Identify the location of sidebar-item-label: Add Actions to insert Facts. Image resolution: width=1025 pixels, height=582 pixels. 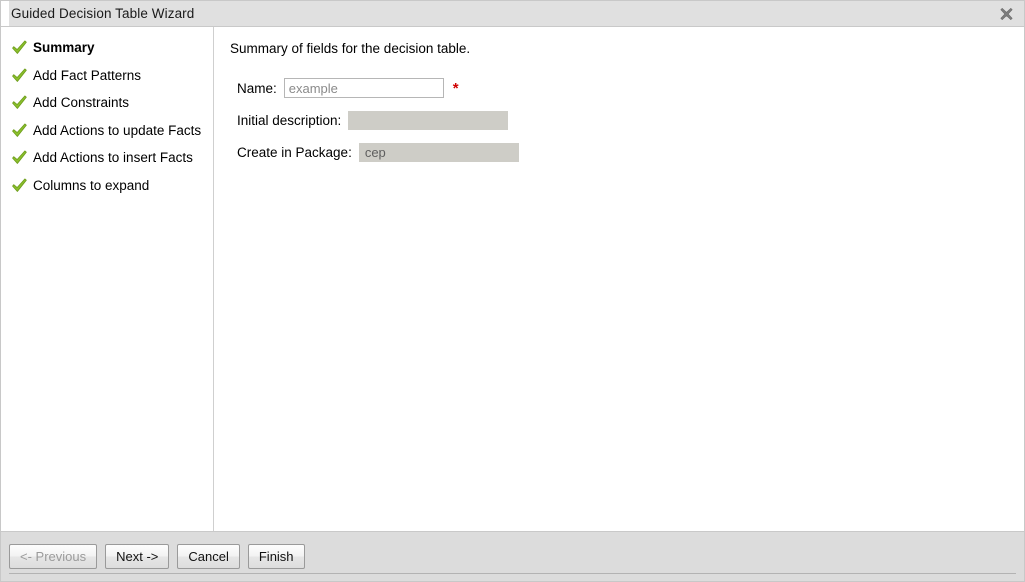
(113, 158).